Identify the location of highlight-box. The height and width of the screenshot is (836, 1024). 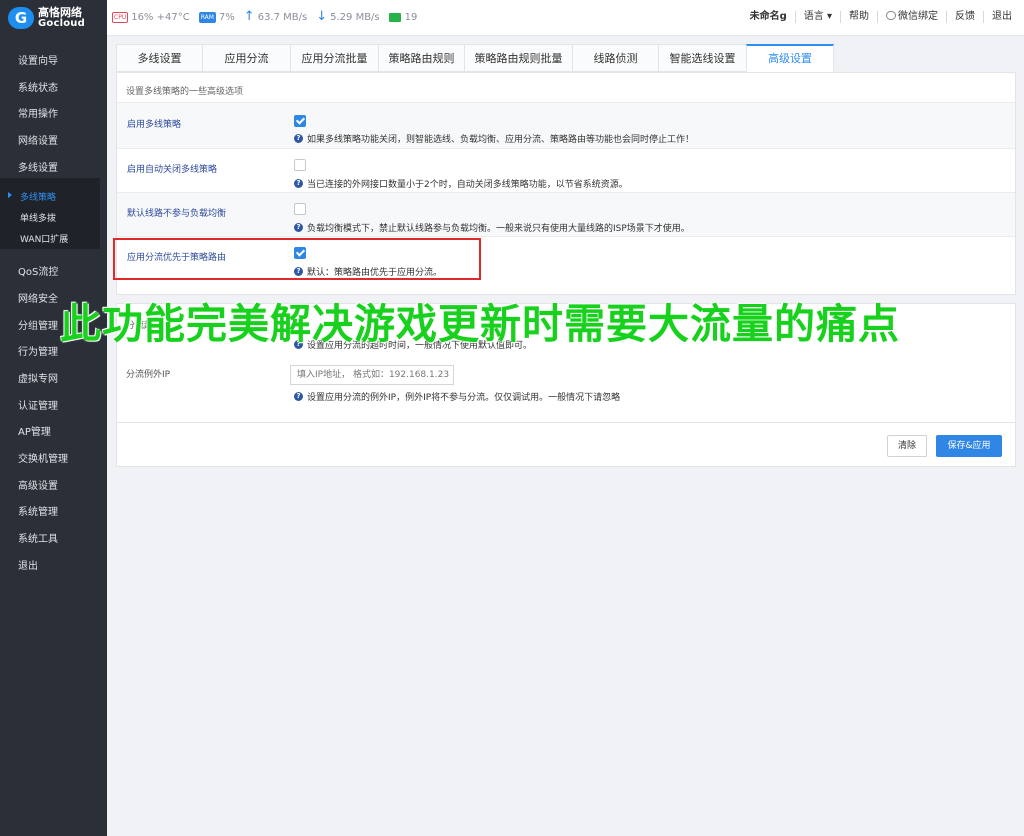
(297, 259).